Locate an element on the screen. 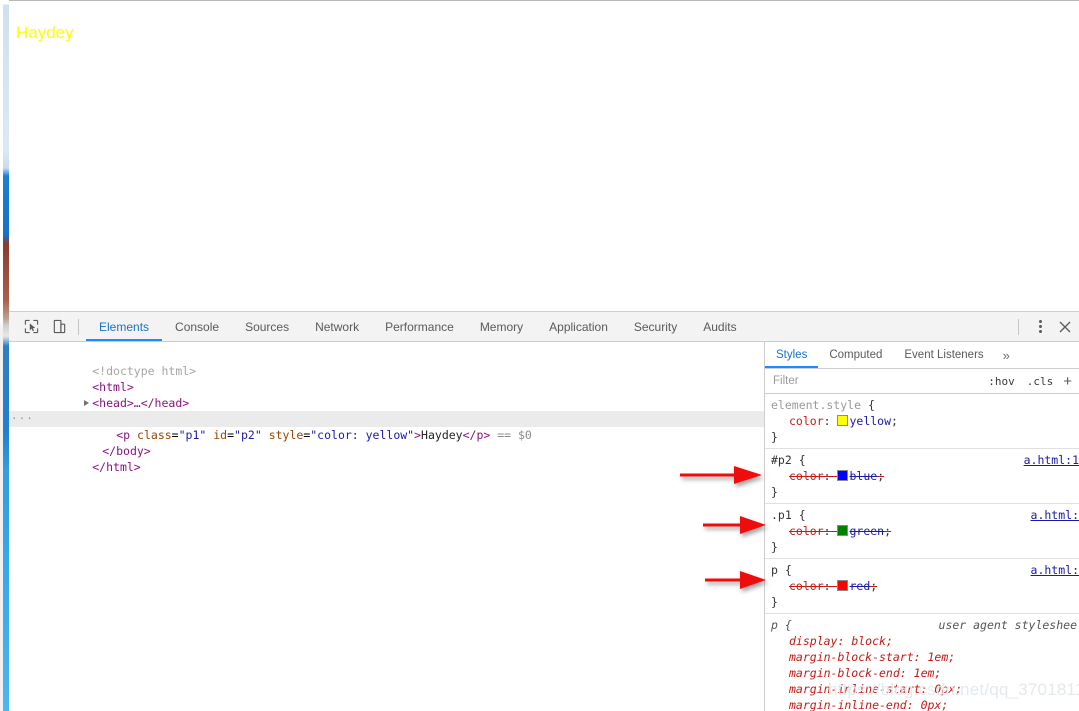 The width and height of the screenshot is (1079, 711). style-rule-selector: element.style is located at coordinates (816, 405).